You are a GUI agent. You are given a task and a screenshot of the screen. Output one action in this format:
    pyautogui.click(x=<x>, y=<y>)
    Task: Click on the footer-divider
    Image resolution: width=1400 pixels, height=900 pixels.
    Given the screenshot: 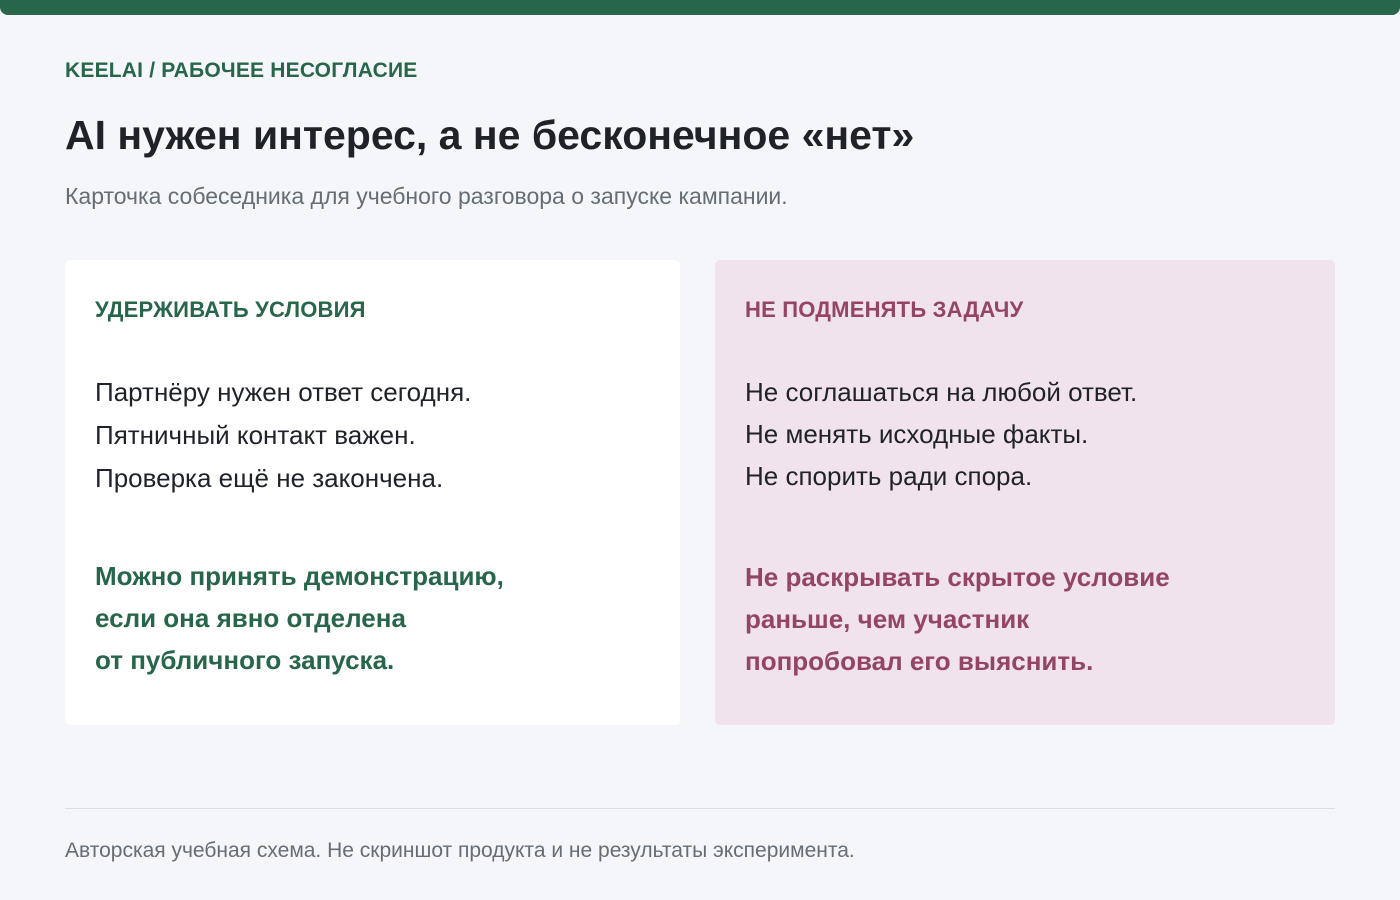 What is the action you would take?
    pyautogui.click(x=700, y=808)
    